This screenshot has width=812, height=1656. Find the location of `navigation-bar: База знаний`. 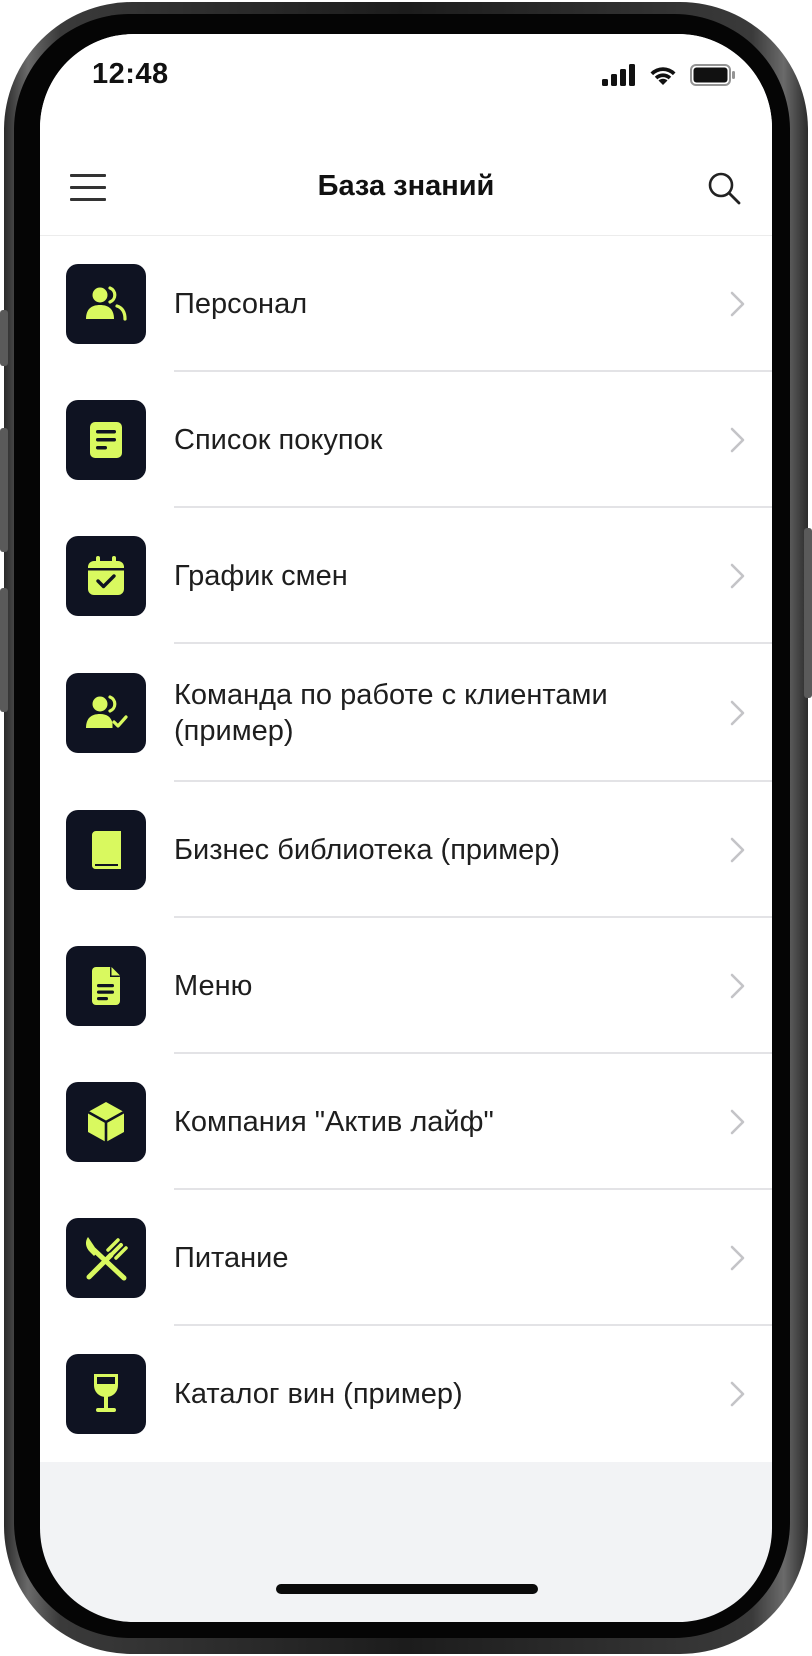

navigation-bar: База знаний is located at coordinates (406, 175).